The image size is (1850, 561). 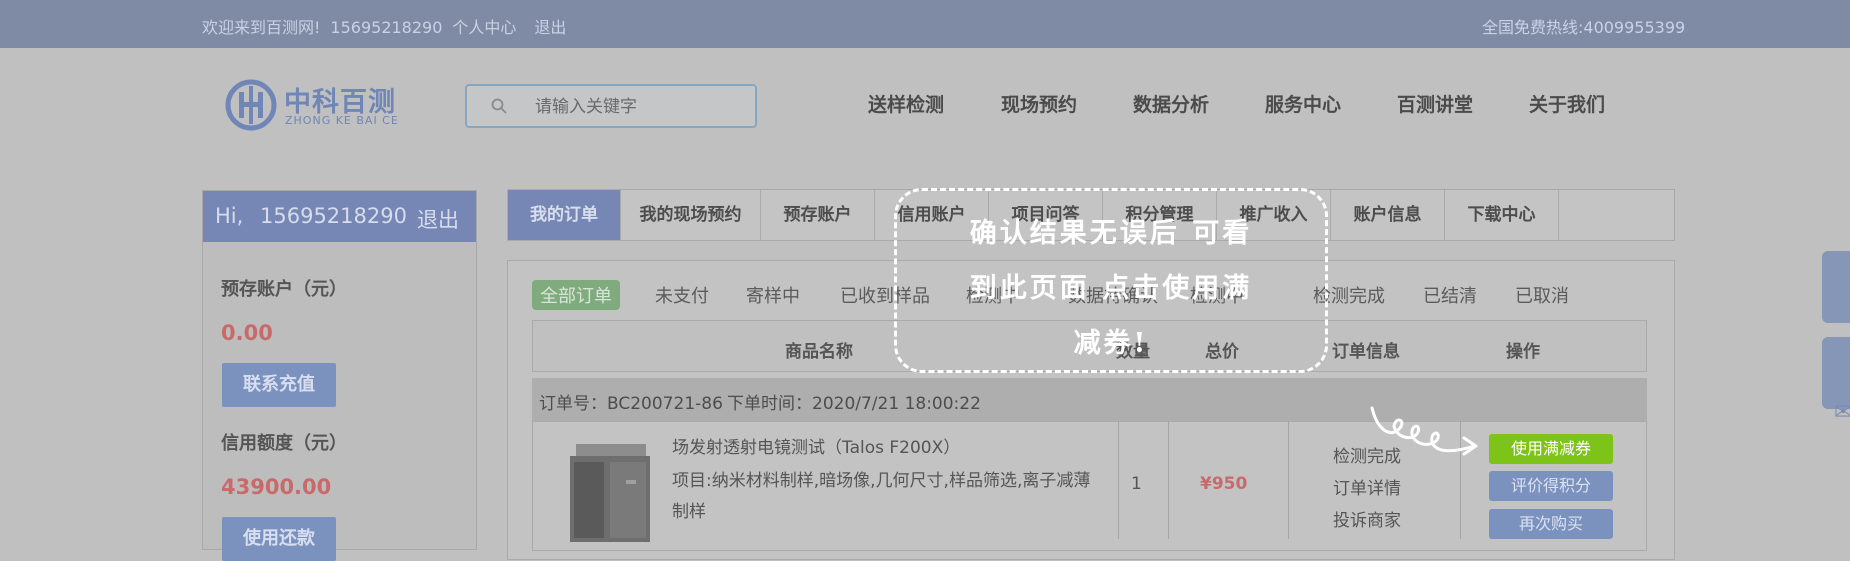 I want to click on credit-value: 43900.00, so click(x=276, y=487).